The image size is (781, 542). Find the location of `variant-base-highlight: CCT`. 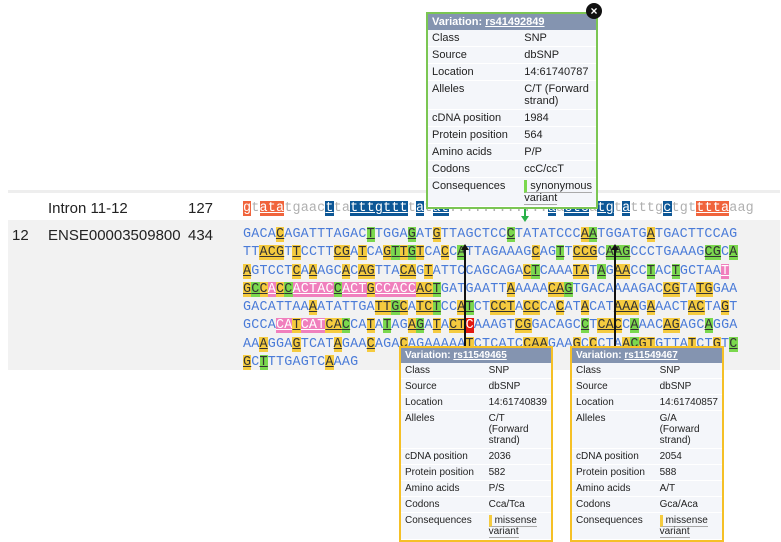

variant-base-highlight: CCT is located at coordinates (502, 308).